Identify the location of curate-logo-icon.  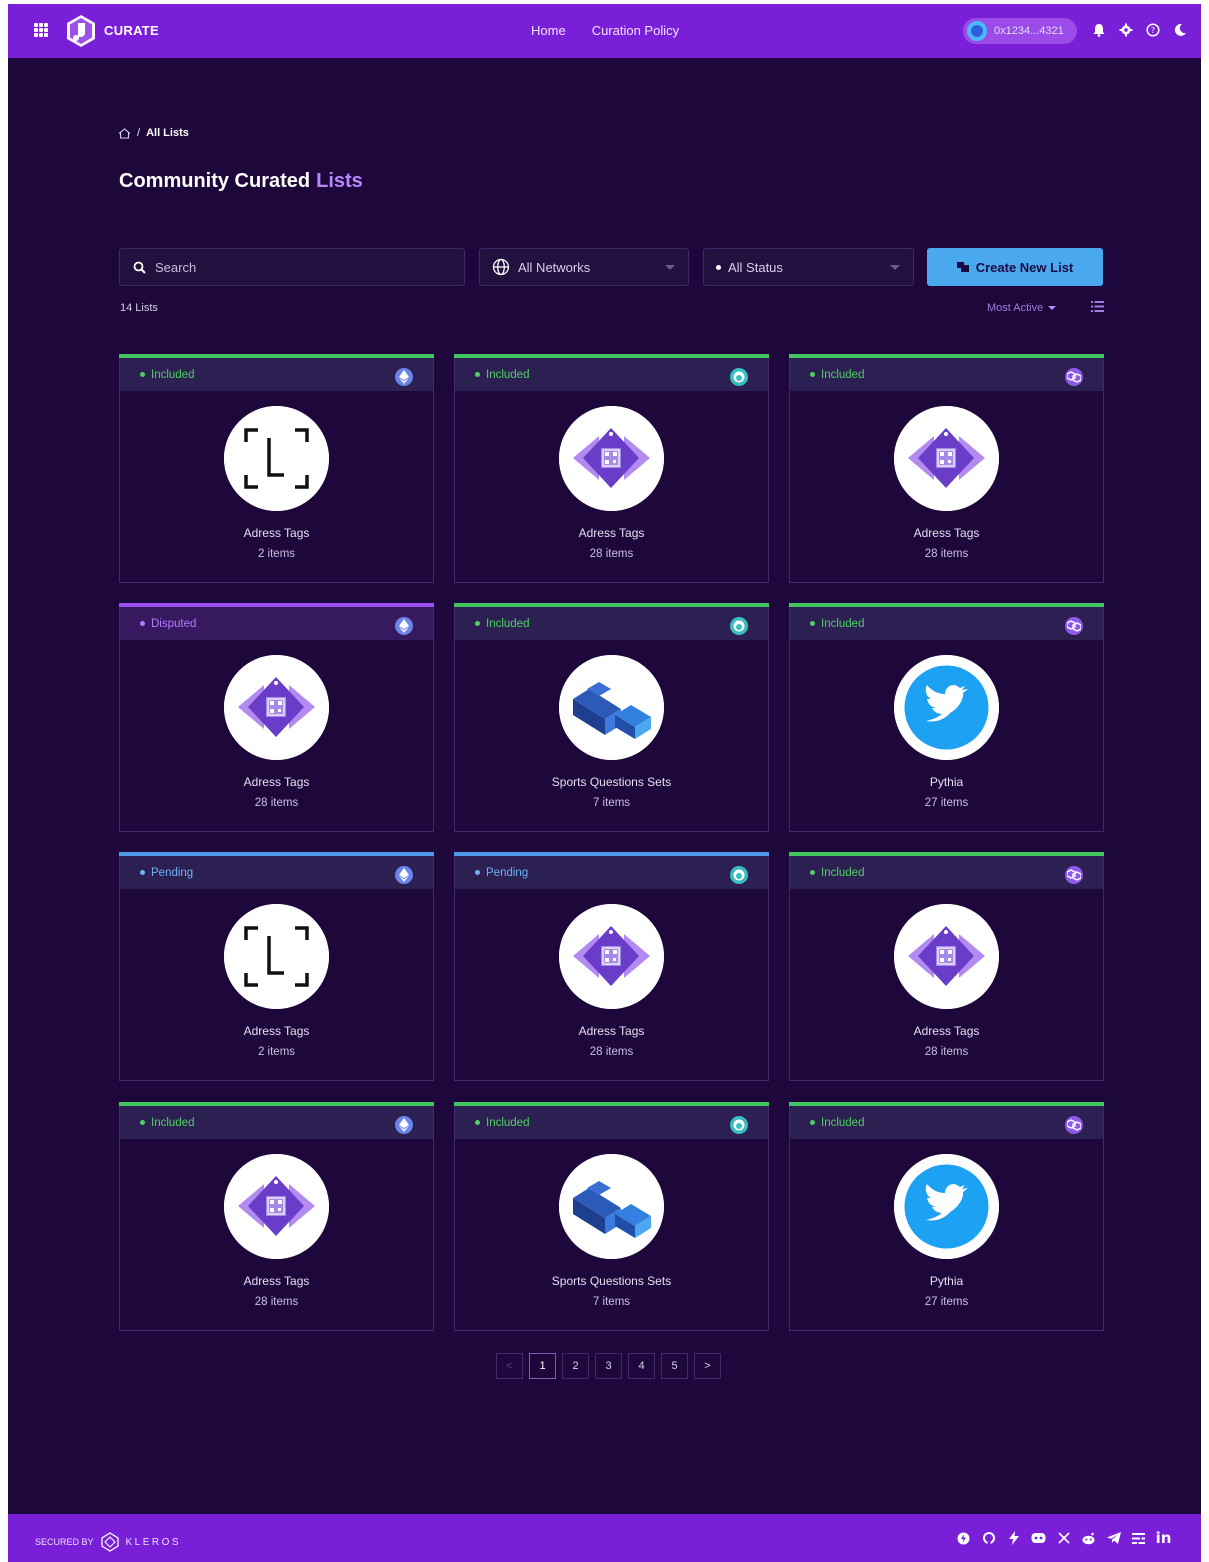
(81, 31).